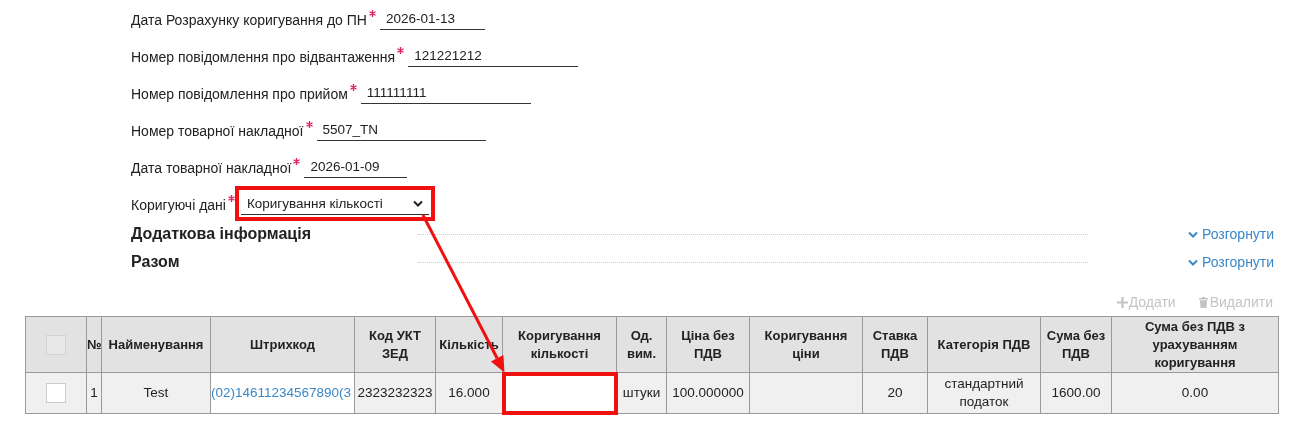  Describe the element at coordinates (1195, 344) in the screenshot. I see `column-header: Сума без ПДВ з урахуванням коригування` at that location.